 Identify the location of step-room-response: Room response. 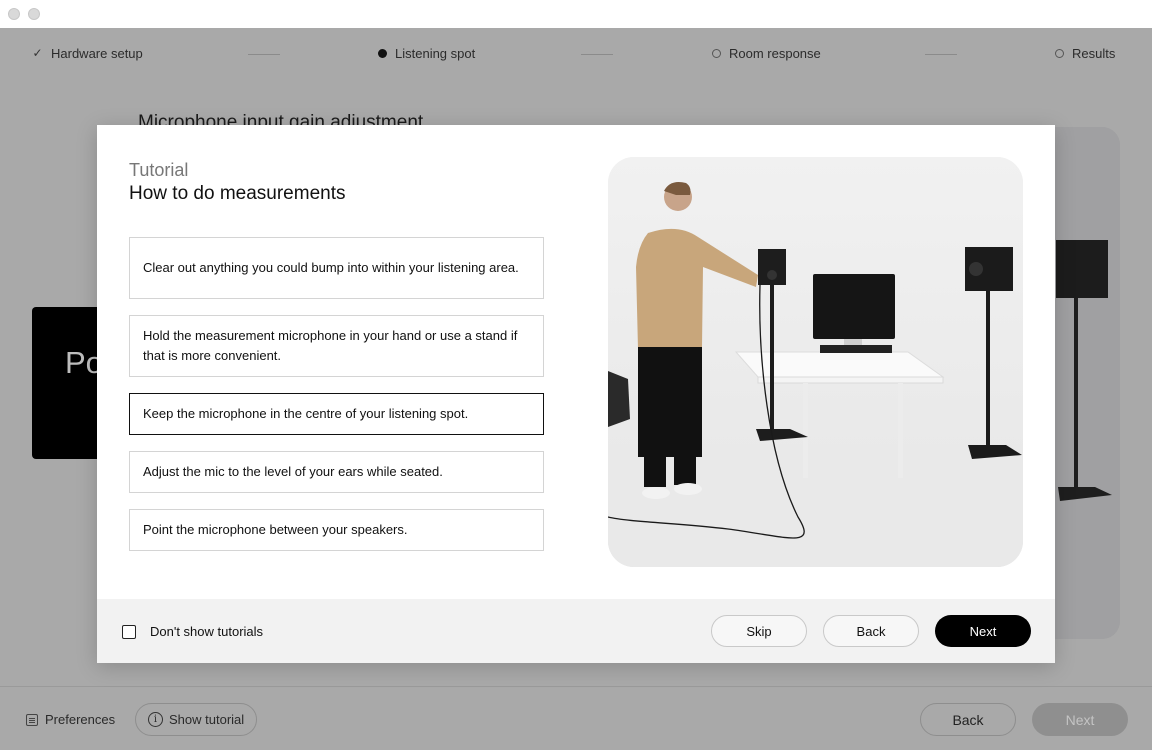
(766, 53).